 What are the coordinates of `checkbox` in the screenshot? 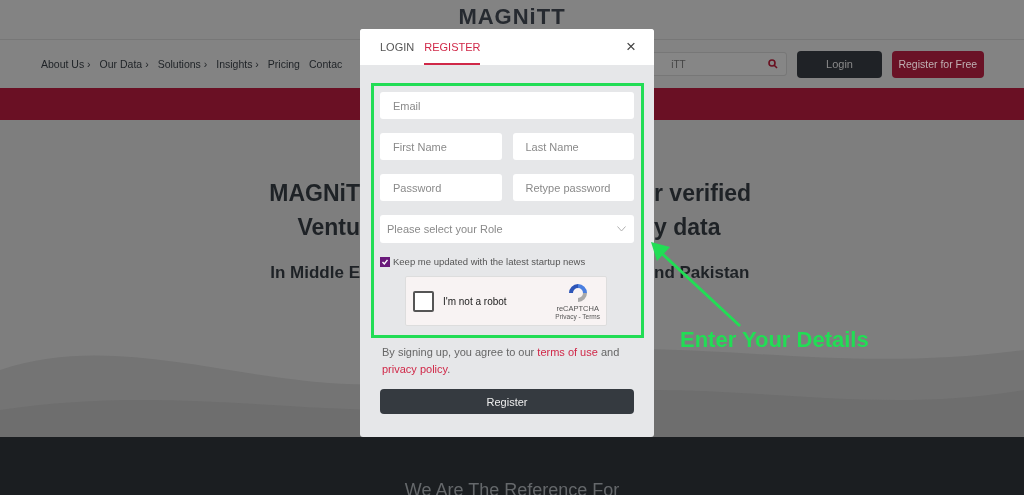 It's located at (385, 261).